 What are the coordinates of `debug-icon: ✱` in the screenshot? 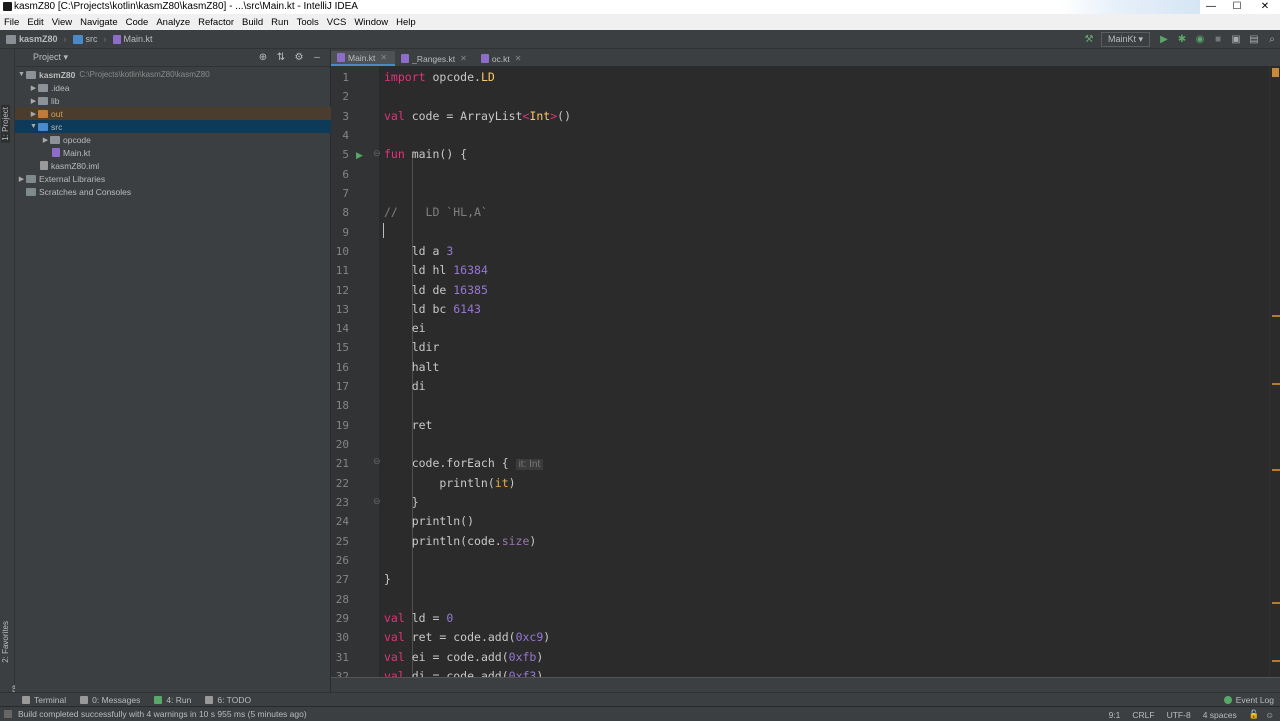 It's located at (1182, 39).